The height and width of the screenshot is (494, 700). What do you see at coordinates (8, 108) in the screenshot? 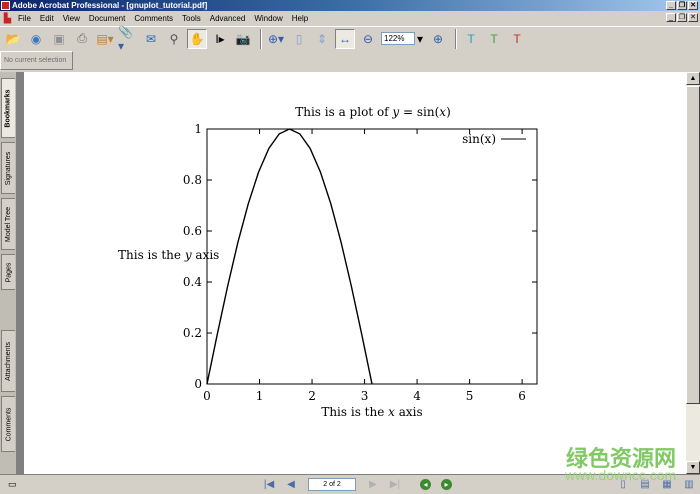
I see `tab-bookmarks: Bookmarks` at bounding box center [8, 108].